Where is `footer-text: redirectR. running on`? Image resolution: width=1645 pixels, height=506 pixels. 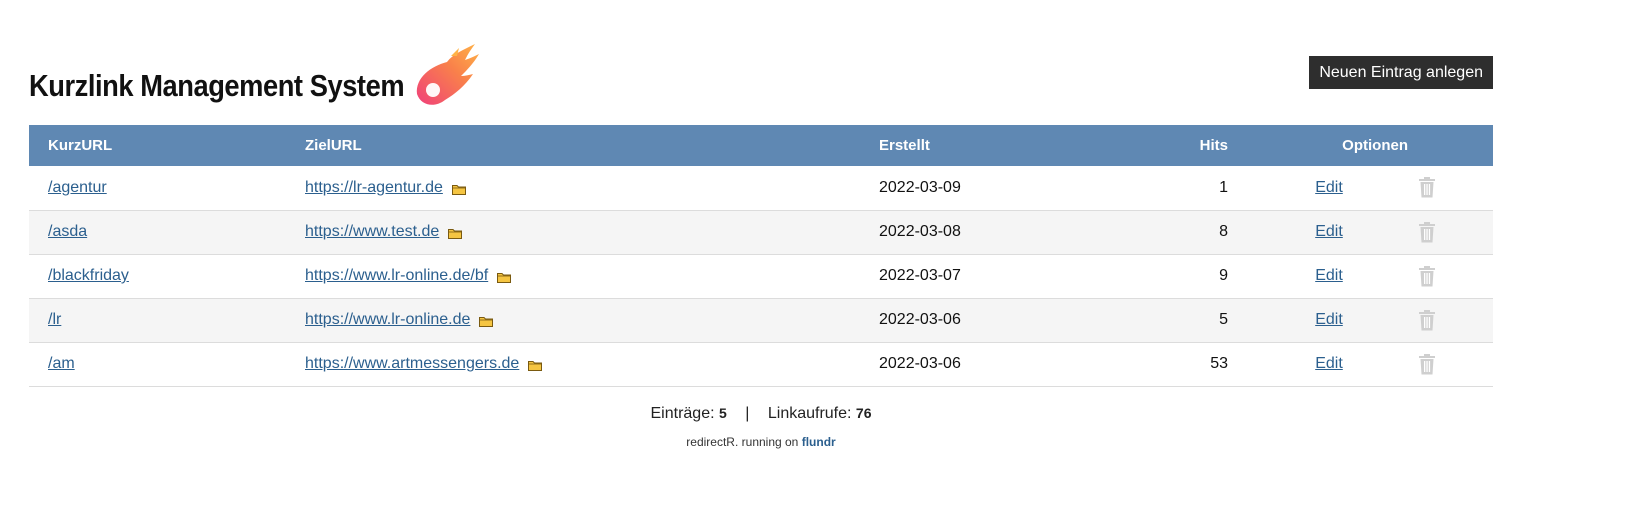
footer-text: redirectR. running on is located at coordinates (742, 442).